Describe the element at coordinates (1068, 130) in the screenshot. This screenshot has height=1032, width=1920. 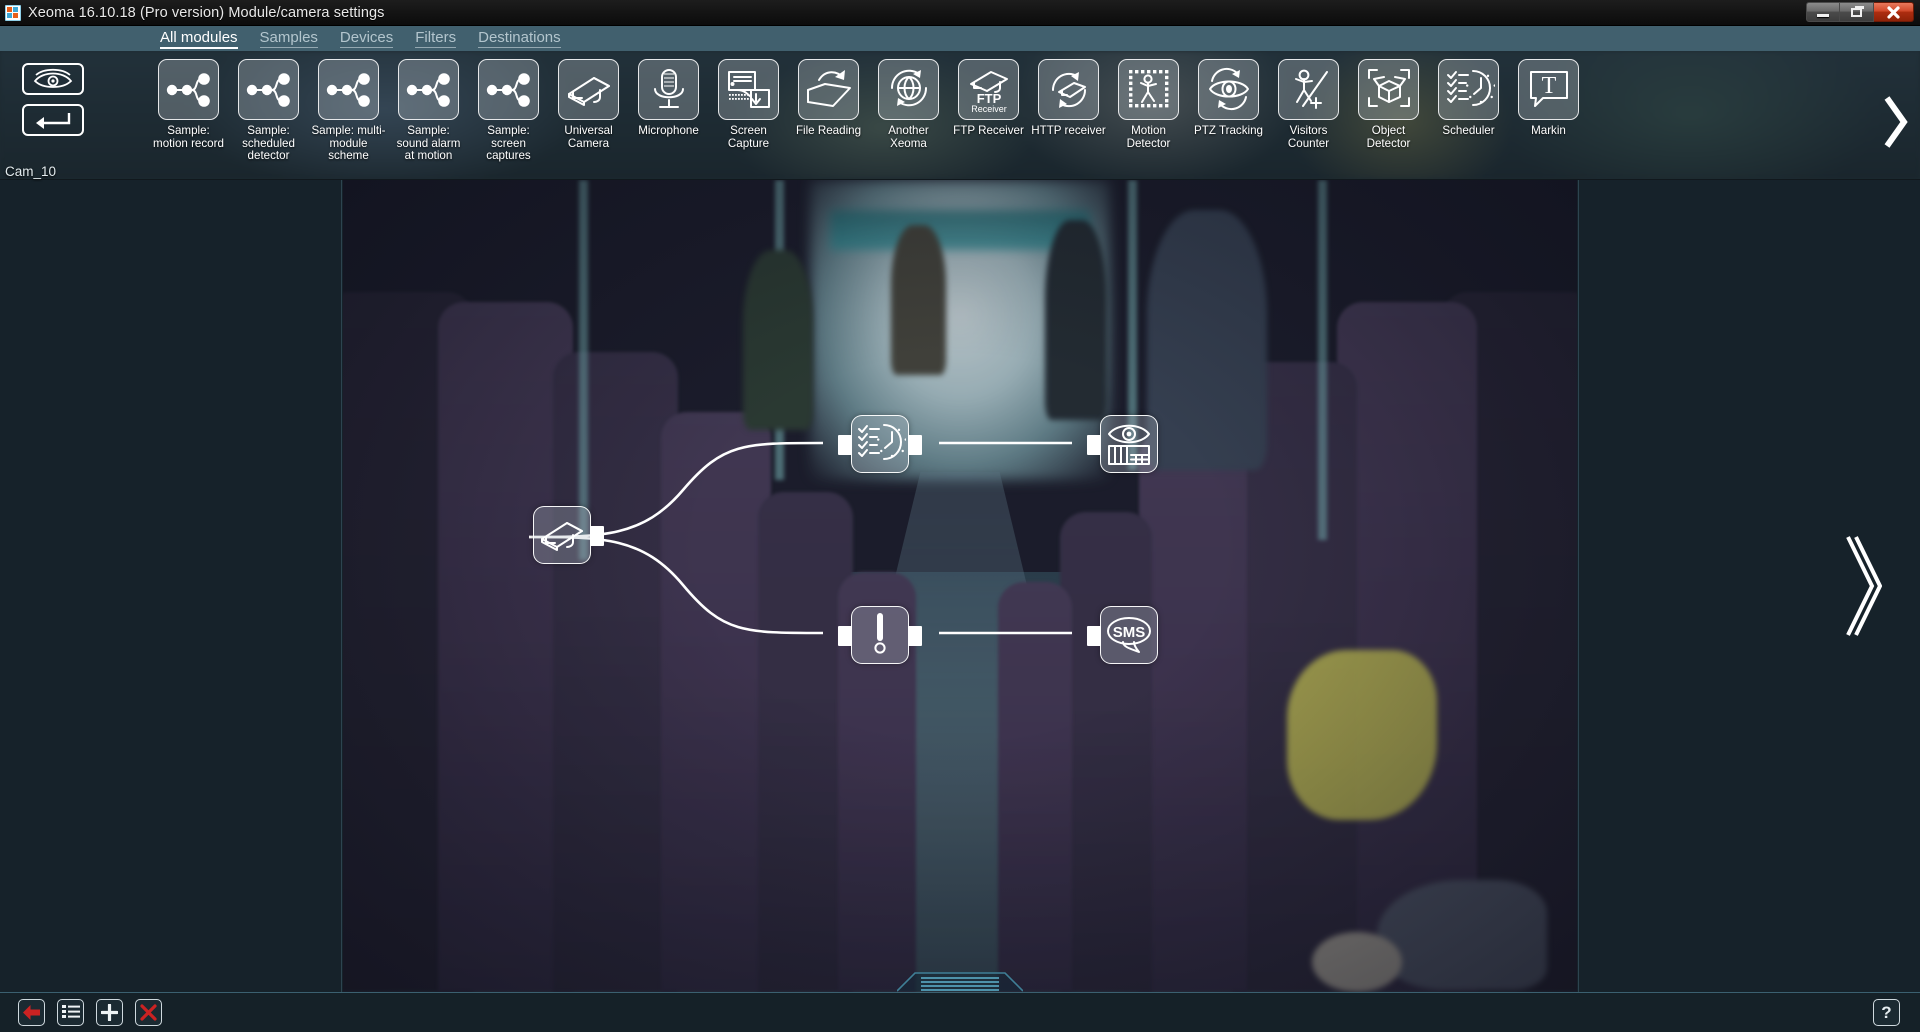
I see `module-label: HTTP receiver` at that location.